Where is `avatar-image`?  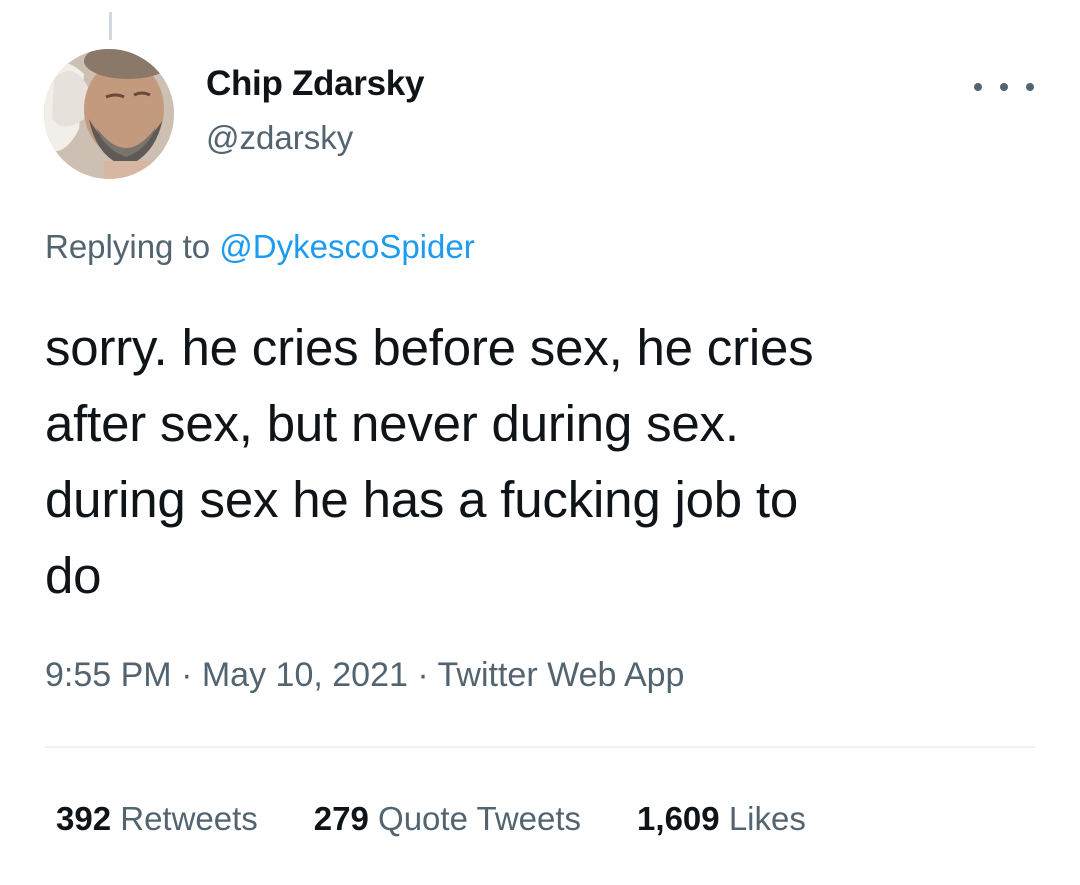
avatar-image is located at coordinates (109, 114).